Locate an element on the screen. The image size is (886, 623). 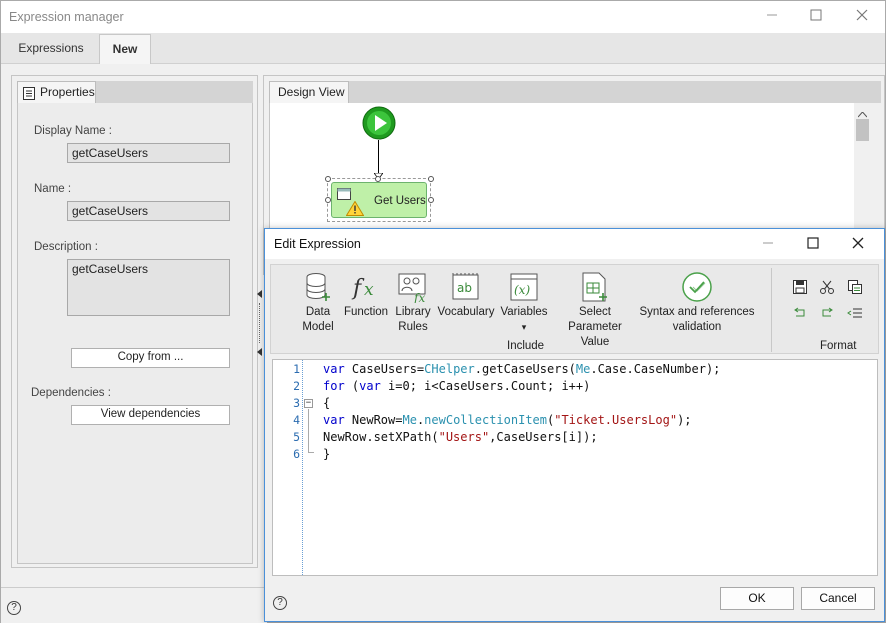
svg-text: ab is located at coordinates (464, 288).